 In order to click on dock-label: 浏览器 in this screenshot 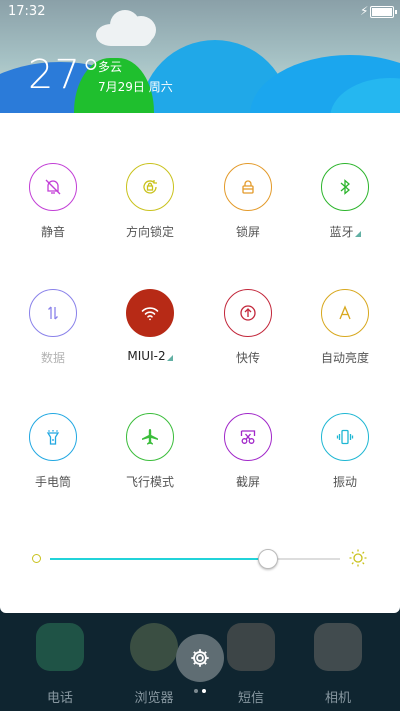, I will do `click(154, 698)`.